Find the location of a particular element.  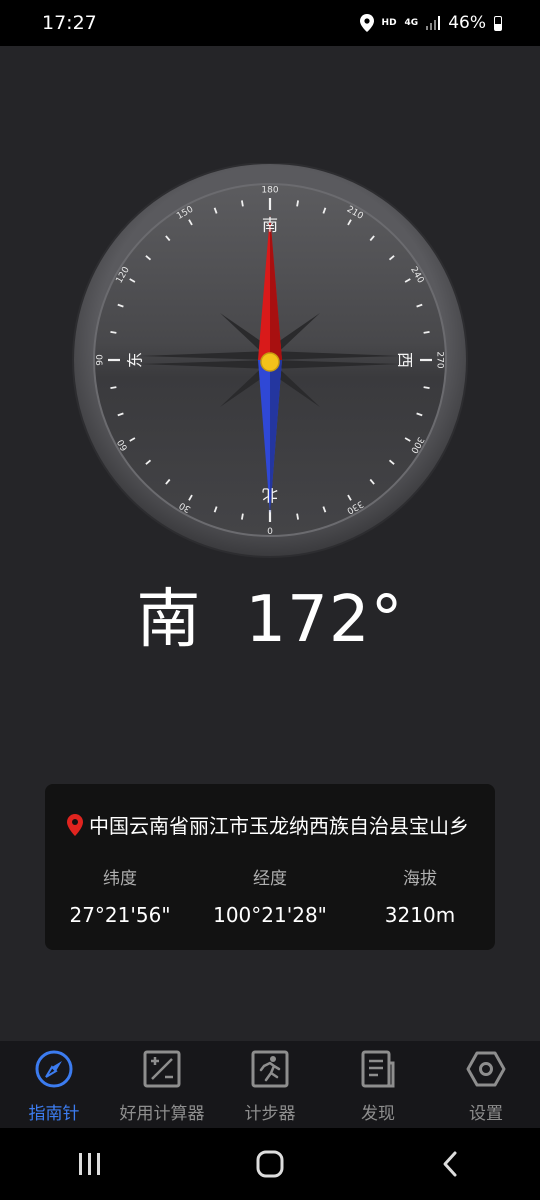

nav-calculator: 好用计算器 is located at coordinates (162, 1084).